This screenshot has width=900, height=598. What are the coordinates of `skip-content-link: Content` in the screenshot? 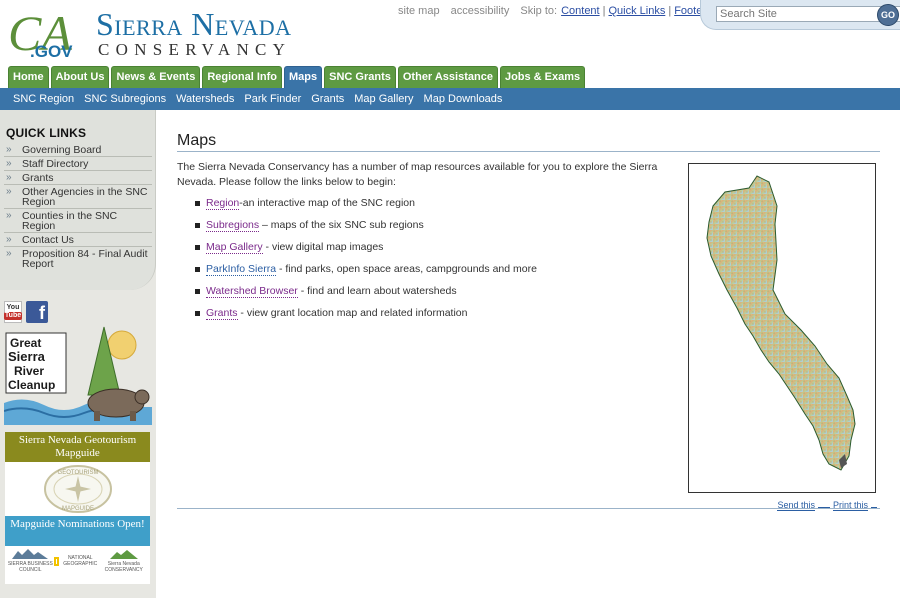 It's located at (580, 11).